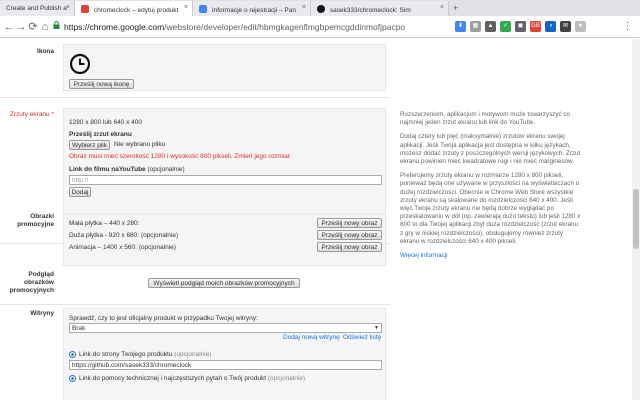  Describe the element at coordinates (100, 134) in the screenshot. I see `upload-screenshot-title: Prześlij zrzut ekranu` at that location.